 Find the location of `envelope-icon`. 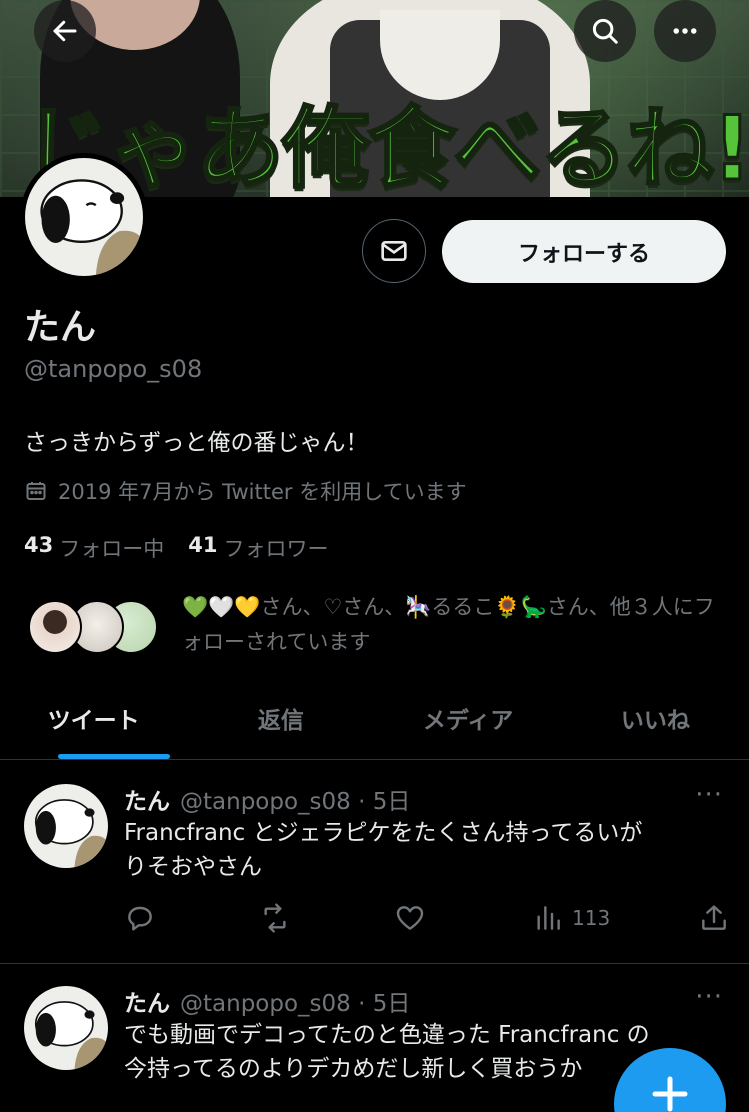

envelope-icon is located at coordinates (394, 251).